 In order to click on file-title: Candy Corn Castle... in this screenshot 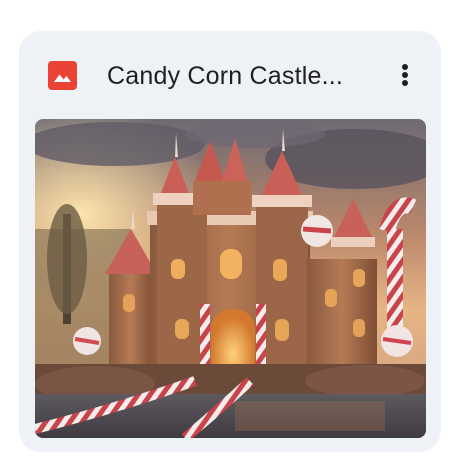, I will do `click(238, 76)`.